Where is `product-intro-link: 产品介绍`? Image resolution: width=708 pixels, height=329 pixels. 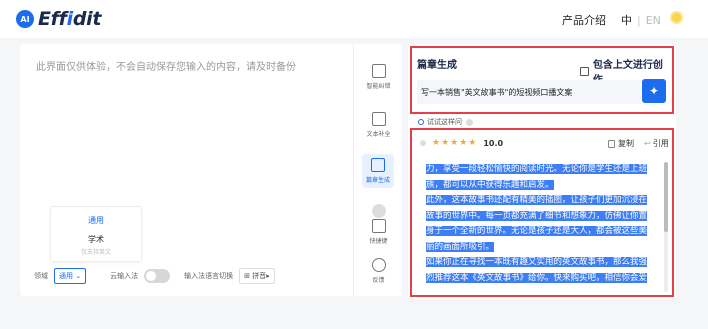
product-intro-link: 产品介绍 is located at coordinates (584, 20).